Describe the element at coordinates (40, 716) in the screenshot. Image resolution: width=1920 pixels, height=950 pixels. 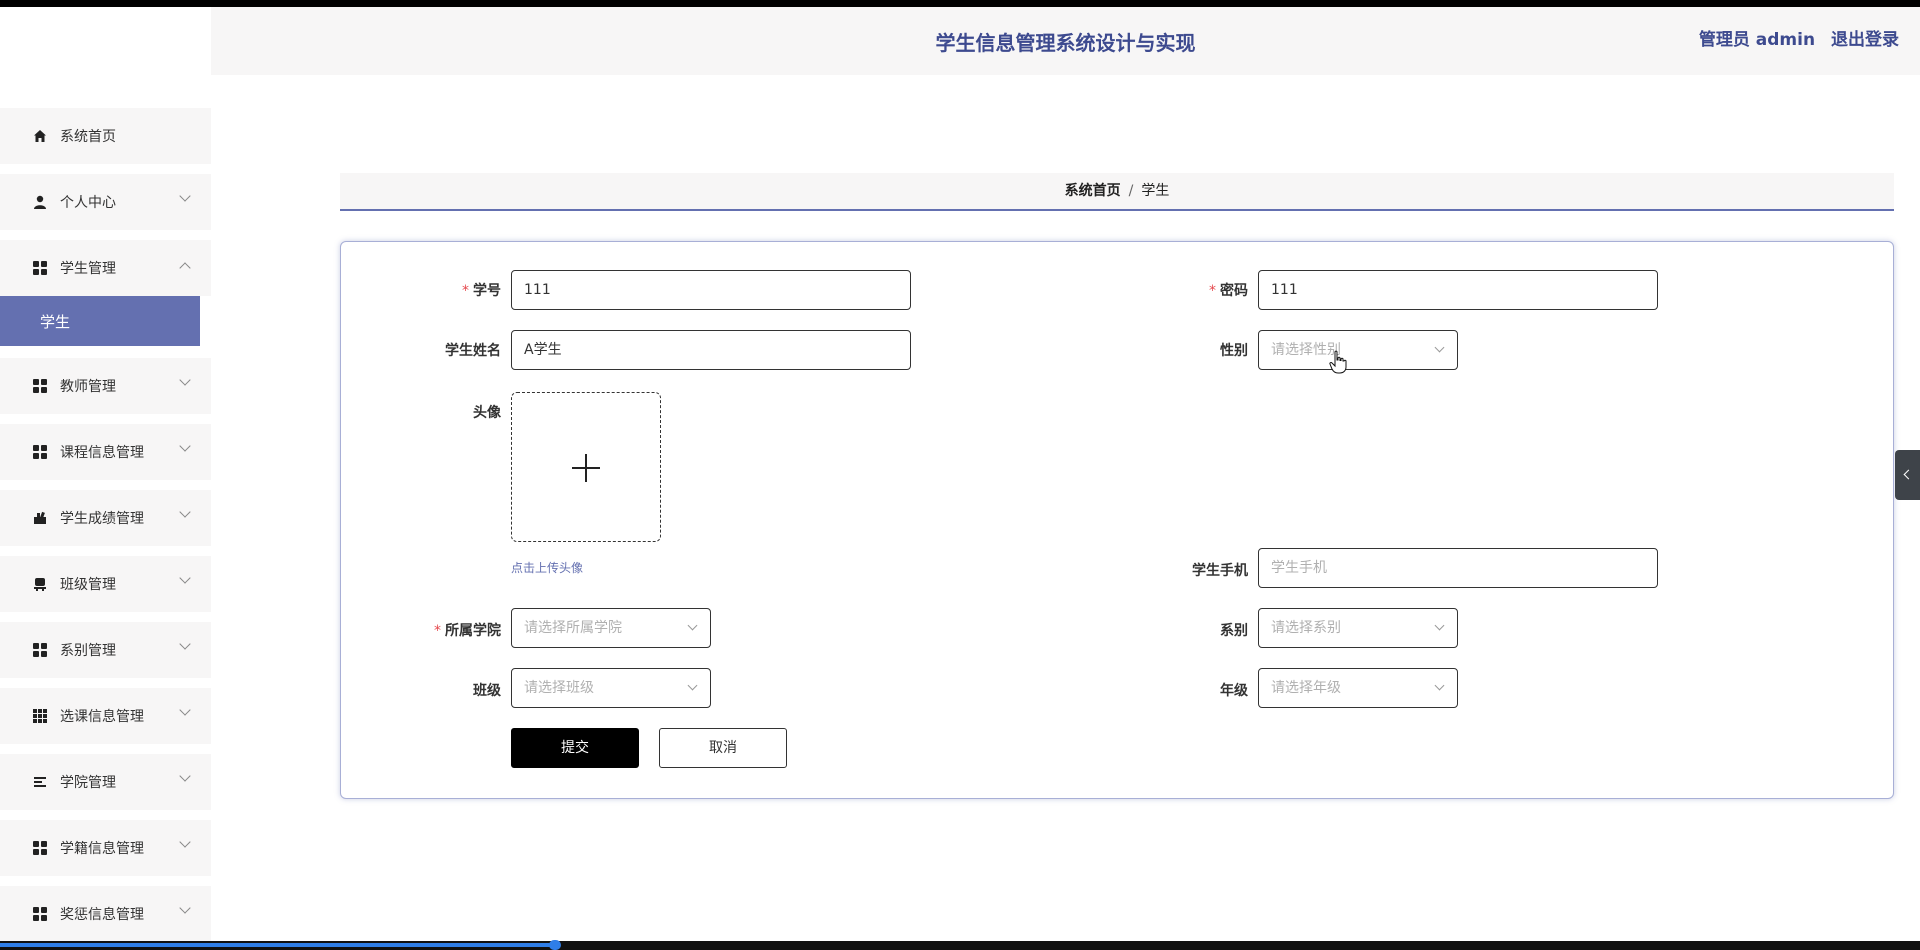
I see `grid9-icon` at that location.